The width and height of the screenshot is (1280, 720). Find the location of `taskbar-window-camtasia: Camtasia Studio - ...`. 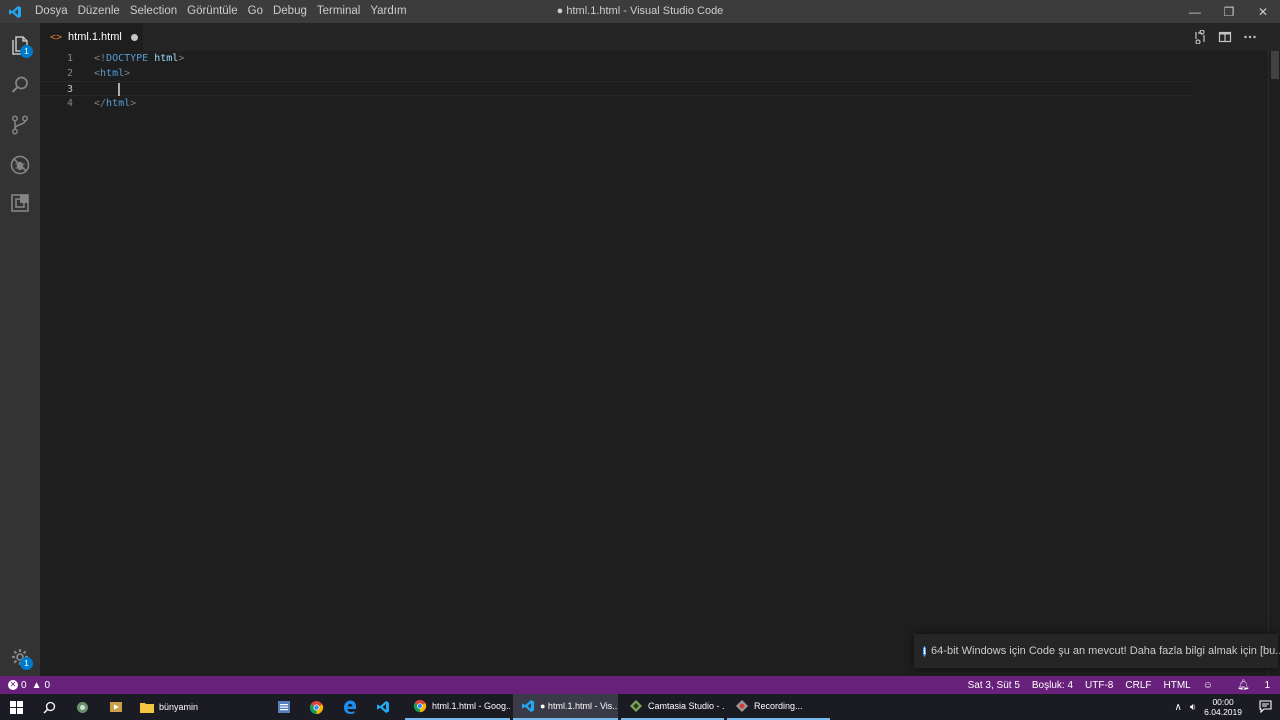

taskbar-window-camtasia: Camtasia Studio - ... is located at coordinates (672, 707).